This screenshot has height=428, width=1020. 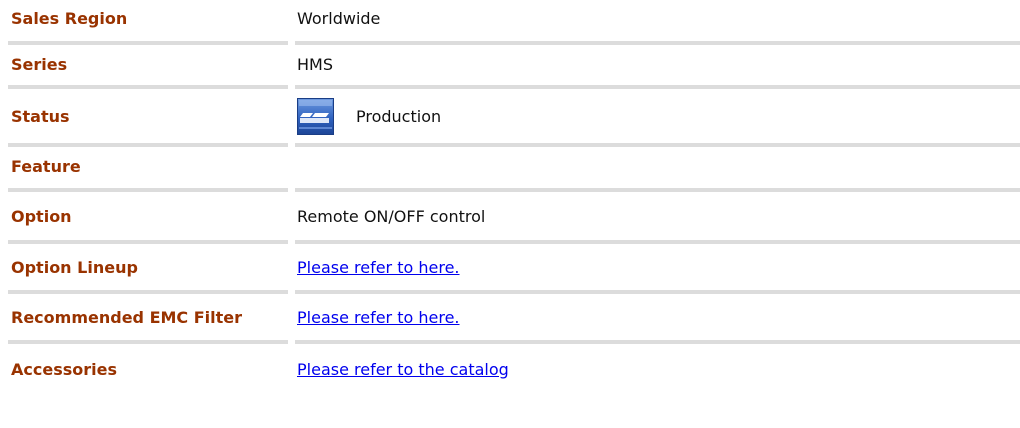 What do you see at coordinates (514, 169) in the screenshot?
I see `spec-row-feature: Feature` at bounding box center [514, 169].